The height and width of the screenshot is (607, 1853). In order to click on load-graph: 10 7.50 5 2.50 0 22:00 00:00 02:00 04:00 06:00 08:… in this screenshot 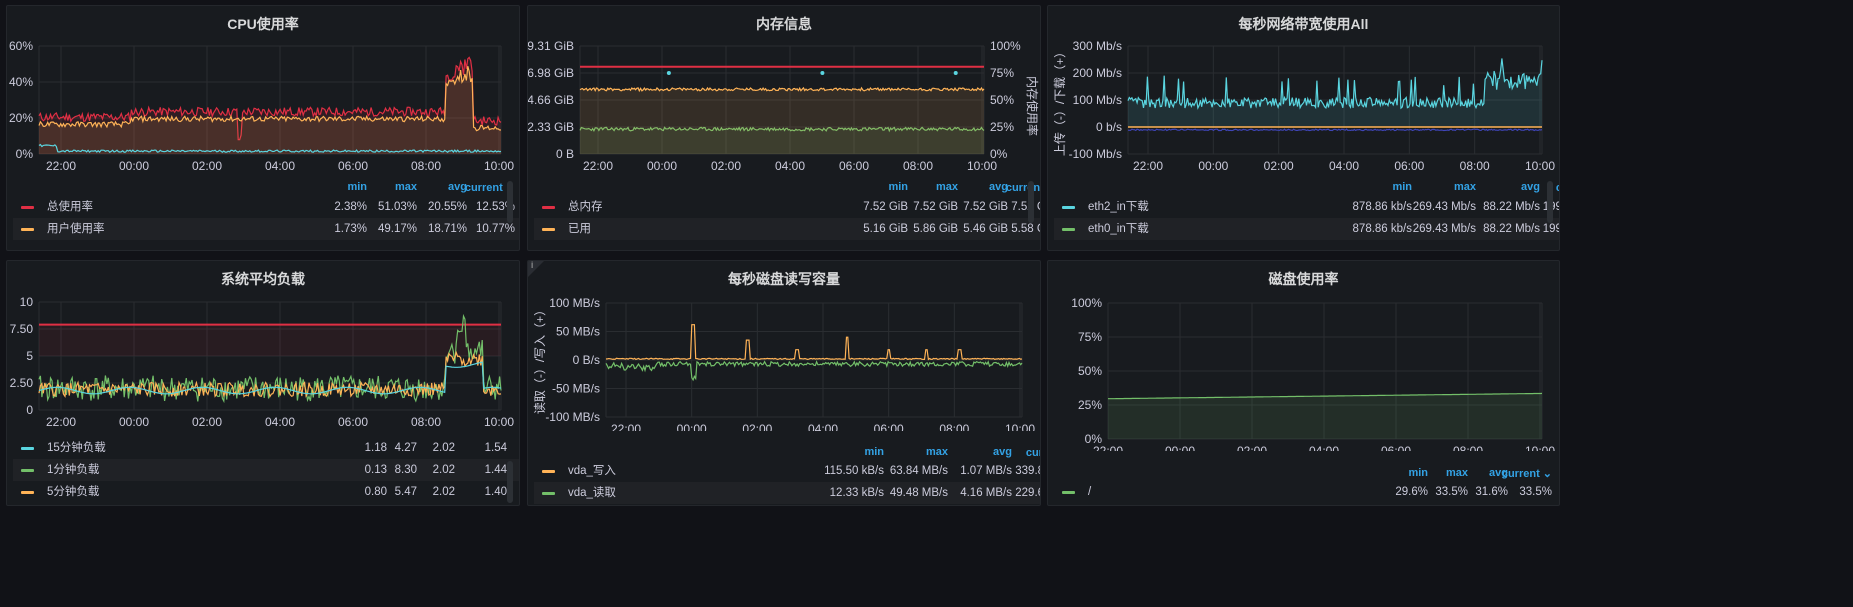, I will do `click(263, 346)`.